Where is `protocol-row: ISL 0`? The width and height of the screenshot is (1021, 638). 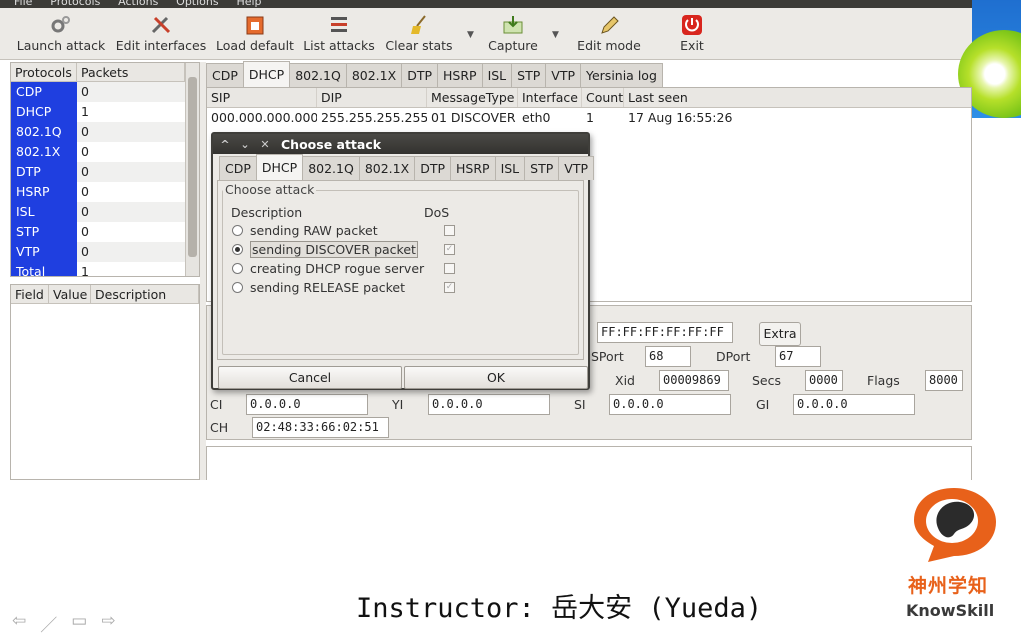
protocol-row: ISL 0 is located at coordinates (98, 212).